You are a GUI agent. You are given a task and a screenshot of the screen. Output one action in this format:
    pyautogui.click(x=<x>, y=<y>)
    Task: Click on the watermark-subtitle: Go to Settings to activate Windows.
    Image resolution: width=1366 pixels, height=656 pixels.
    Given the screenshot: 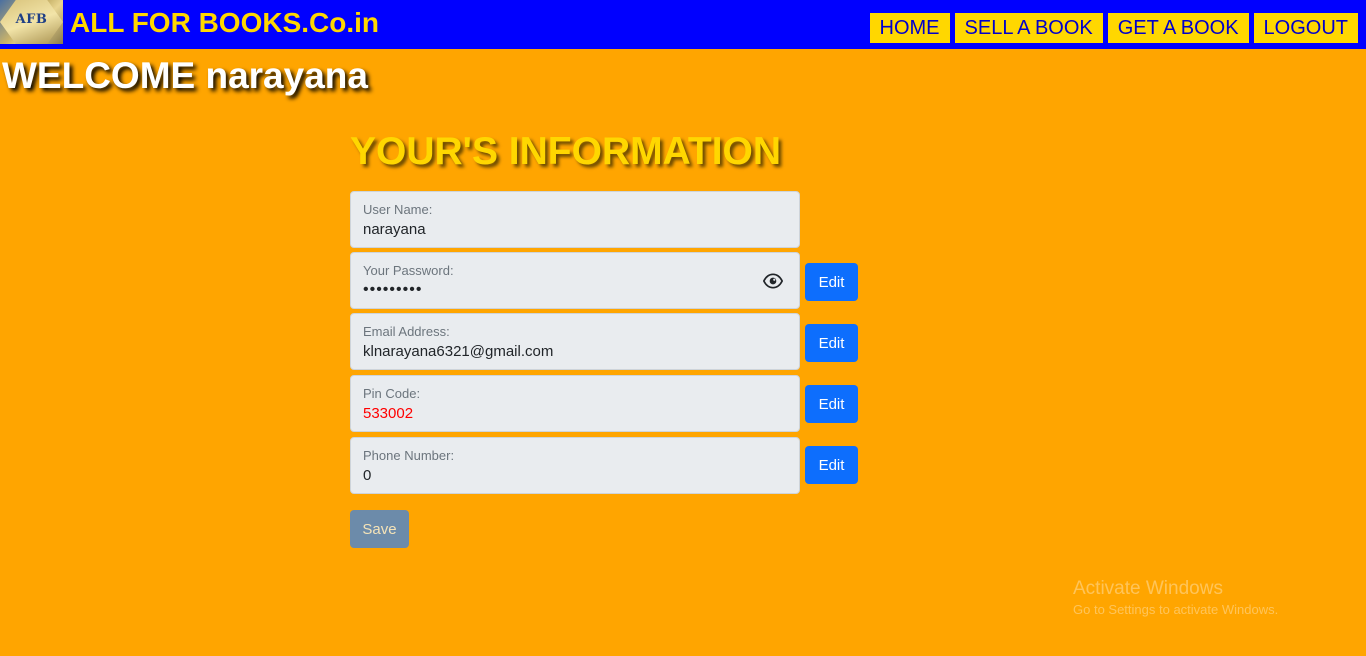 What is the action you would take?
    pyautogui.click(x=1176, y=609)
    